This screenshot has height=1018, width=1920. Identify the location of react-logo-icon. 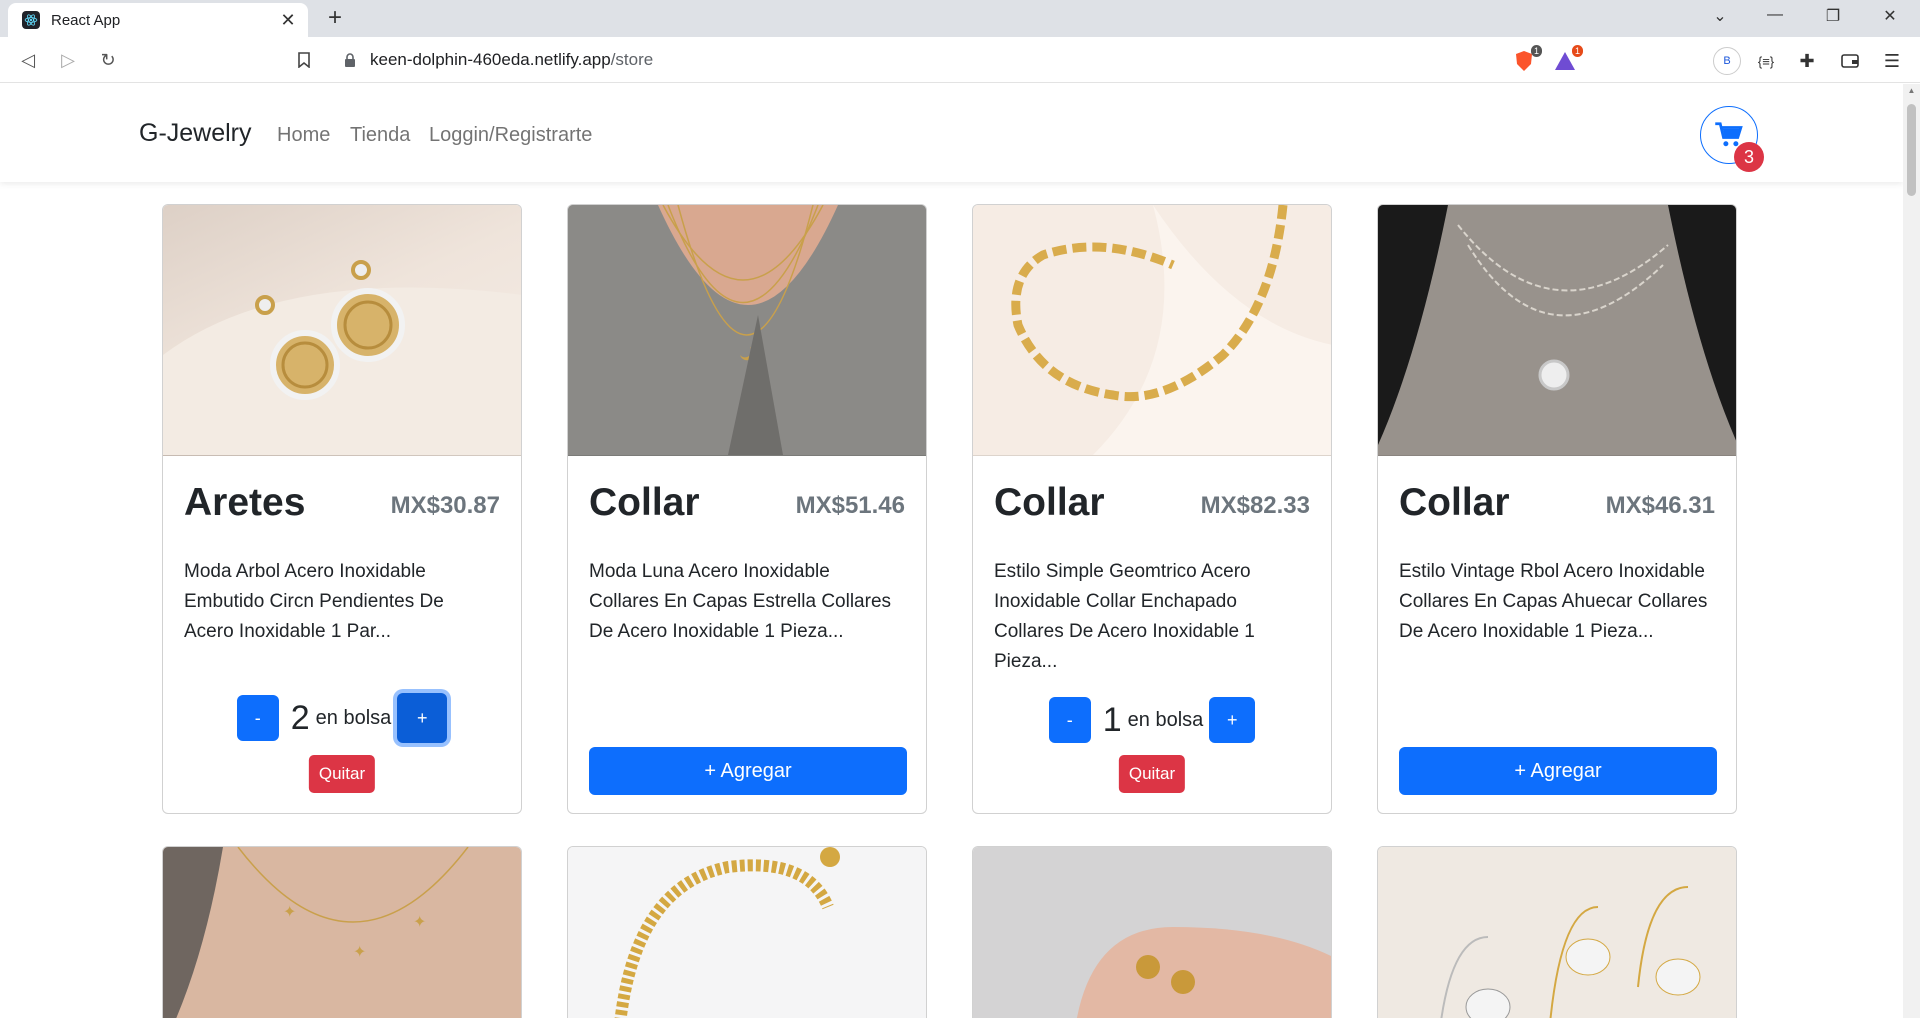
(31, 20).